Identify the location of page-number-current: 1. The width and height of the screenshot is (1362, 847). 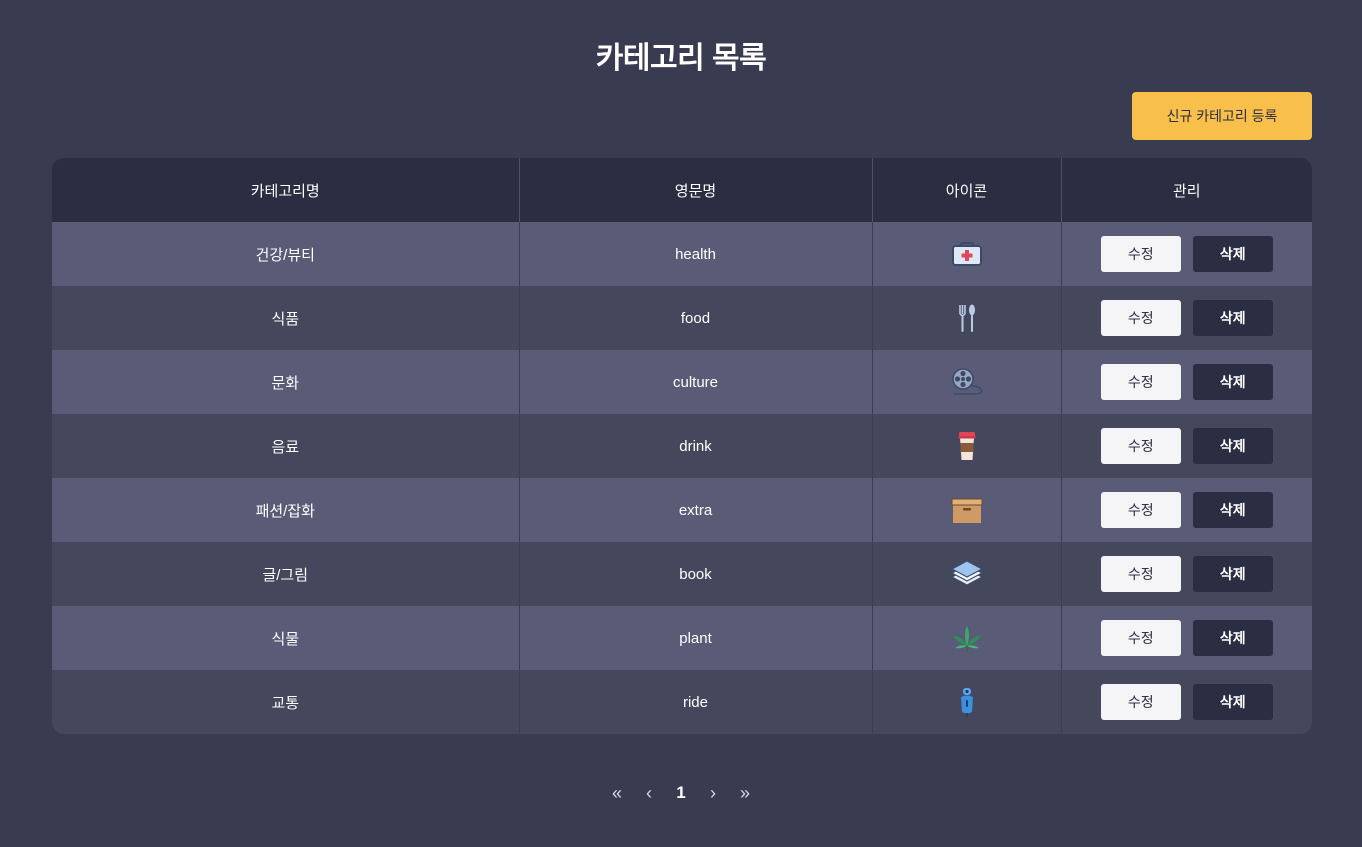
(681, 793).